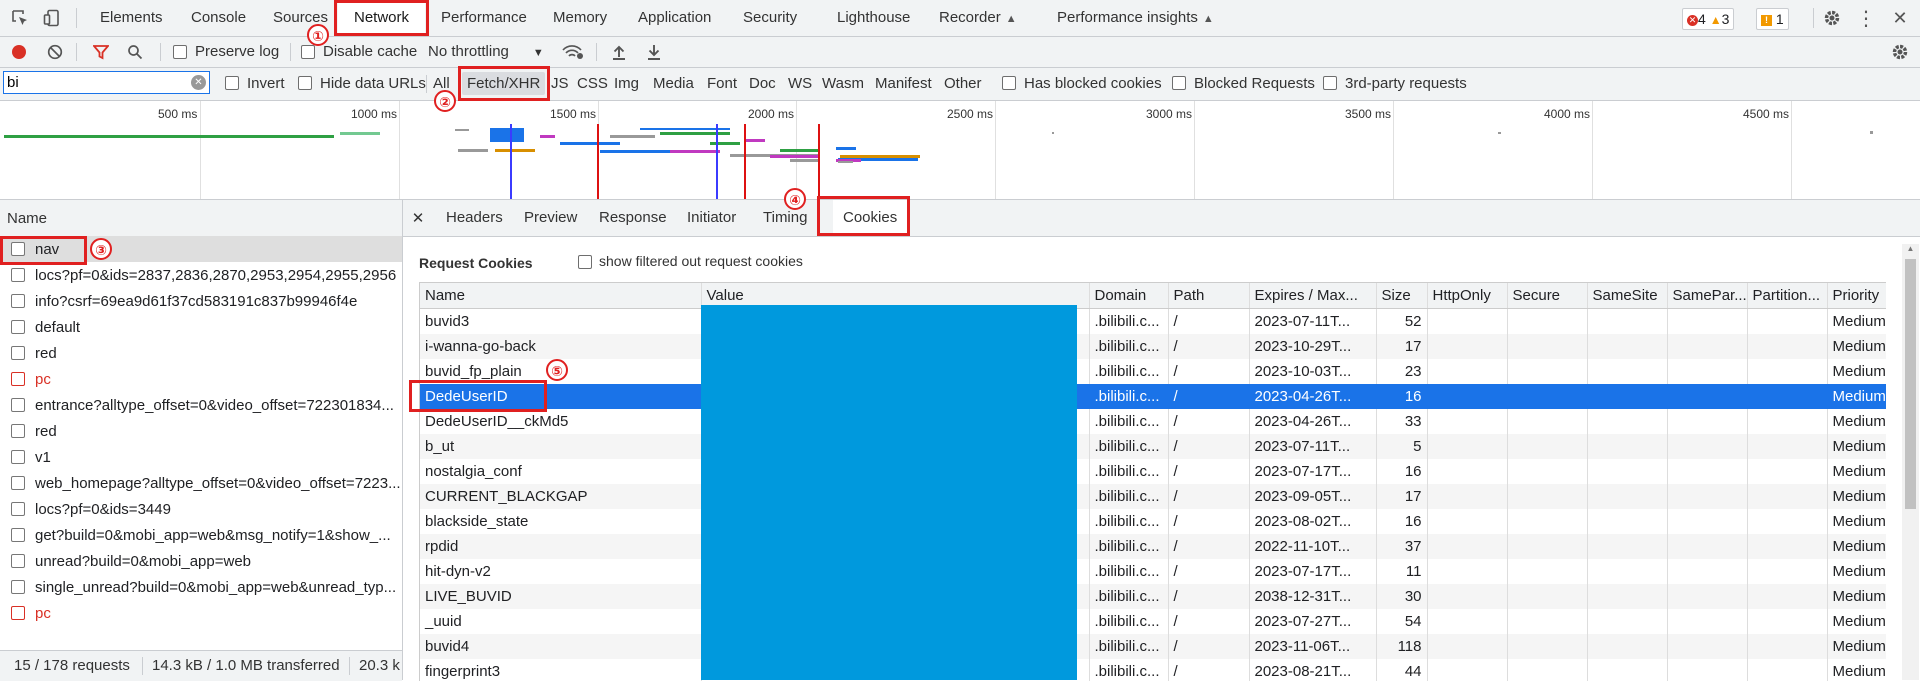  Describe the element at coordinates (673, 83) in the screenshot. I see `type-filter-media: Media` at that location.